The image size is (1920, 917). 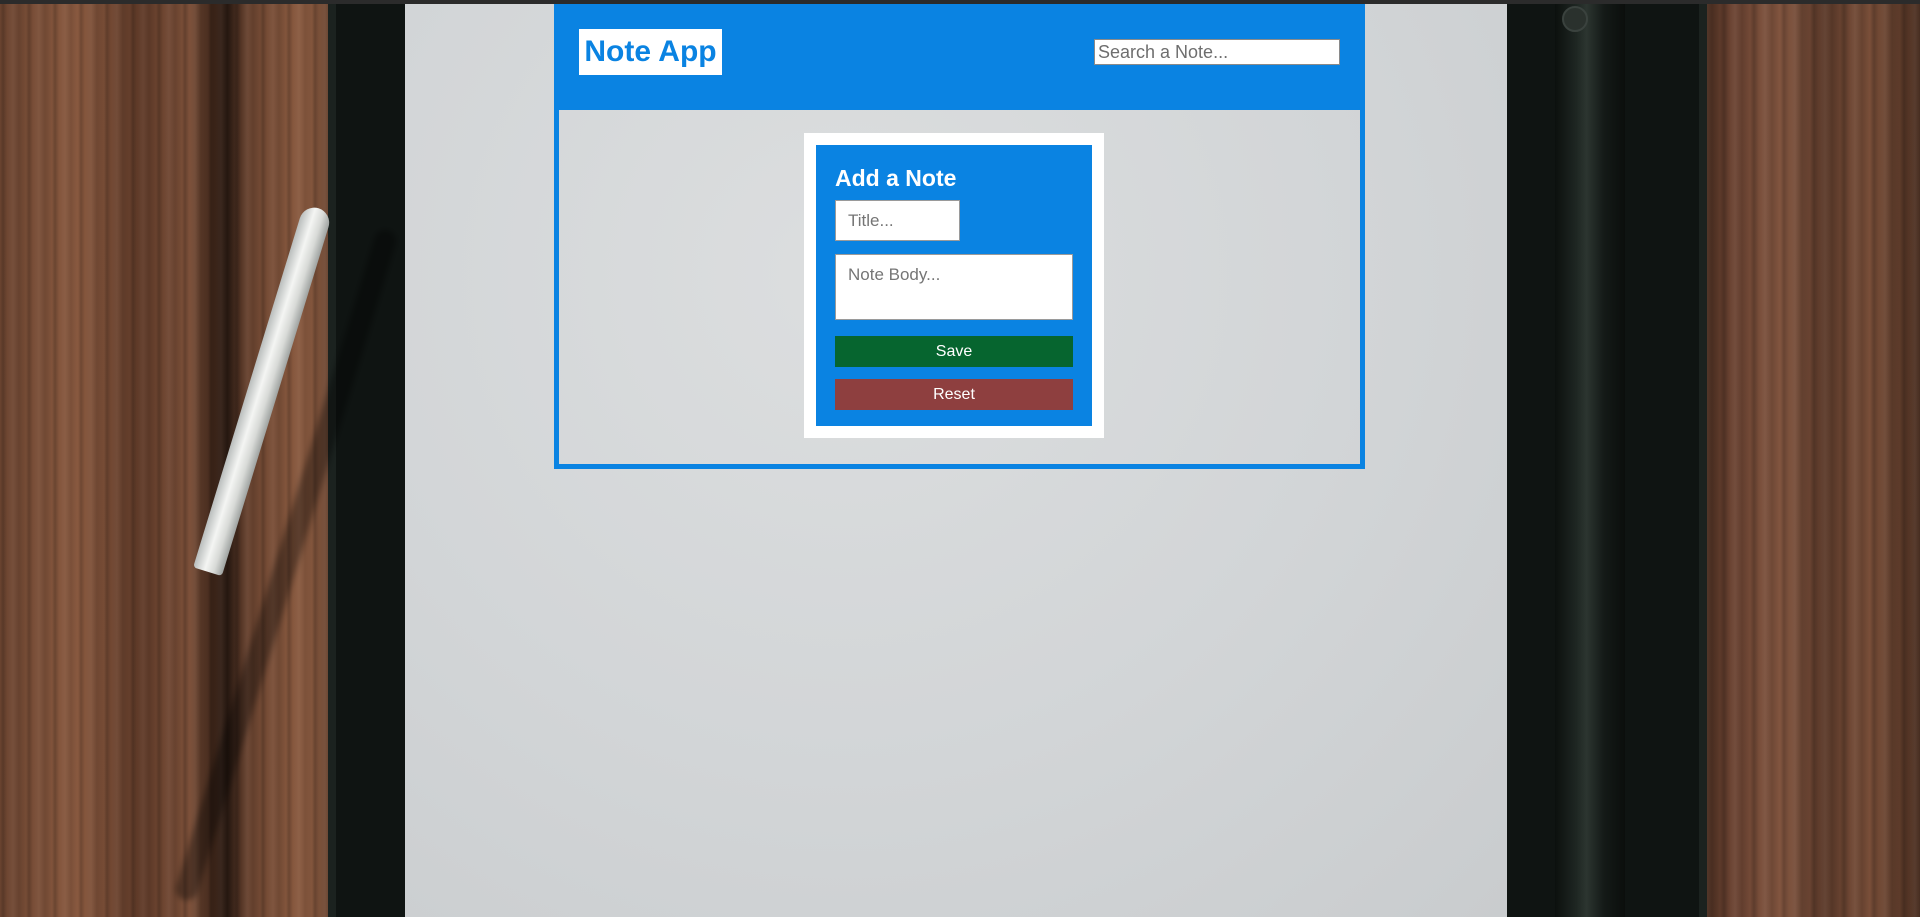 What do you see at coordinates (959, 55) in the screenshot?
I see `navbar: Note App` at bounding box center [959, 55].